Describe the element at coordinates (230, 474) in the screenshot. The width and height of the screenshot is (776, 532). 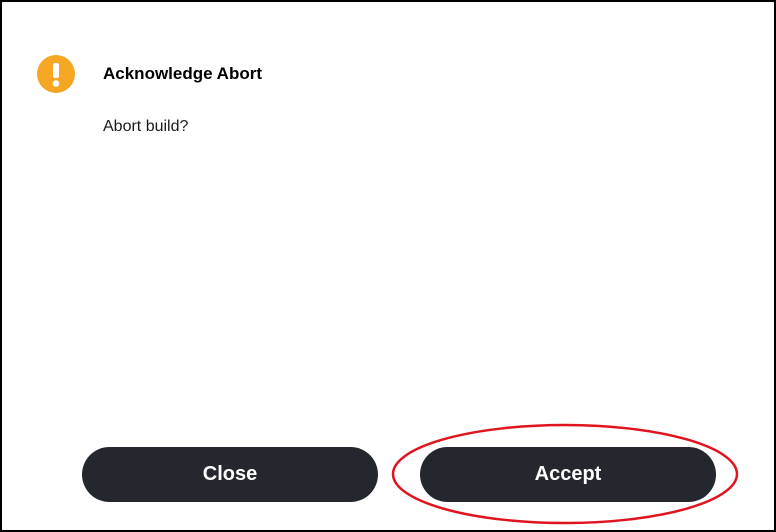
I see `close-button: Close` at that location.